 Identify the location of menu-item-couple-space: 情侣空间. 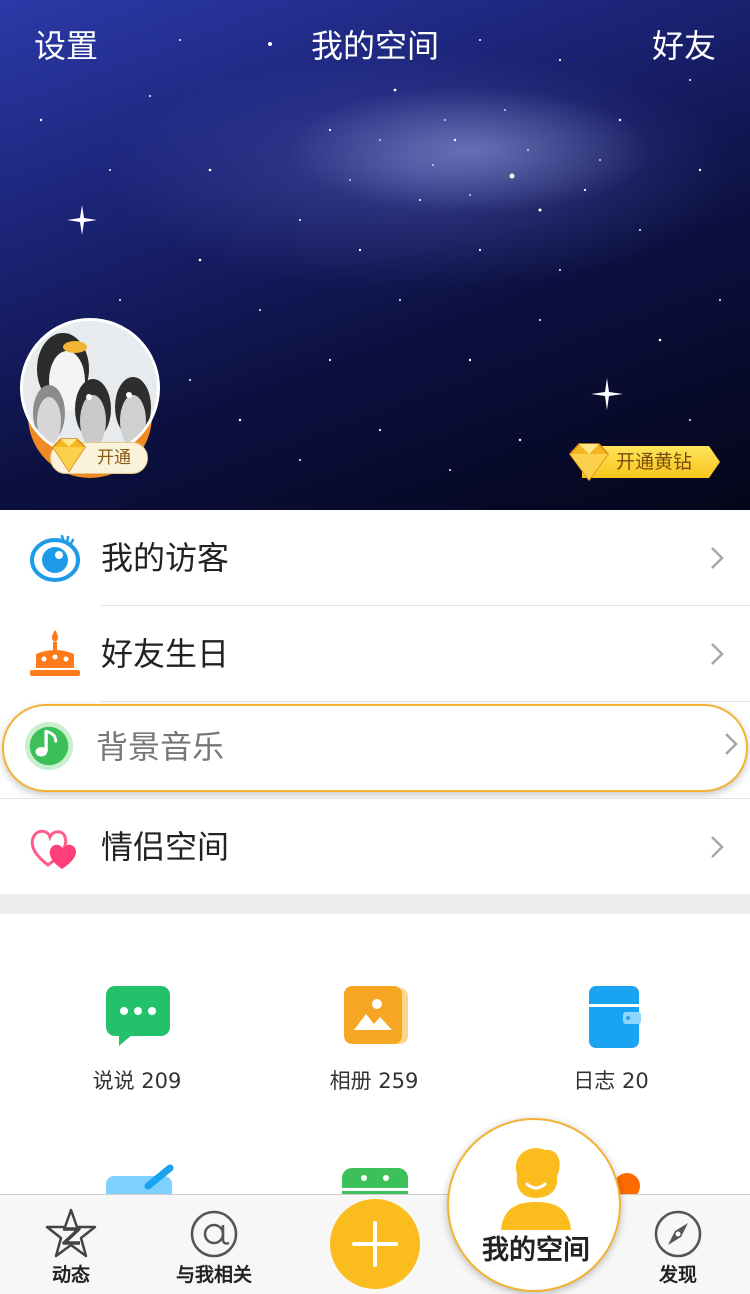
(375, 846).